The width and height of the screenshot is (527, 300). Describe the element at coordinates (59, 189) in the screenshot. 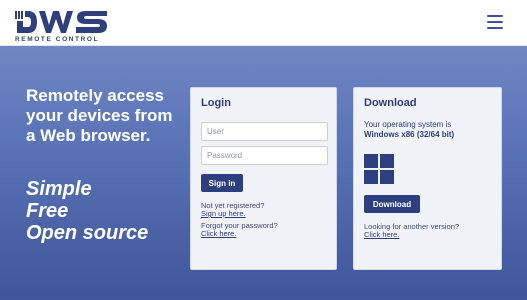

I see `slogan-simple: Simple` at that location.